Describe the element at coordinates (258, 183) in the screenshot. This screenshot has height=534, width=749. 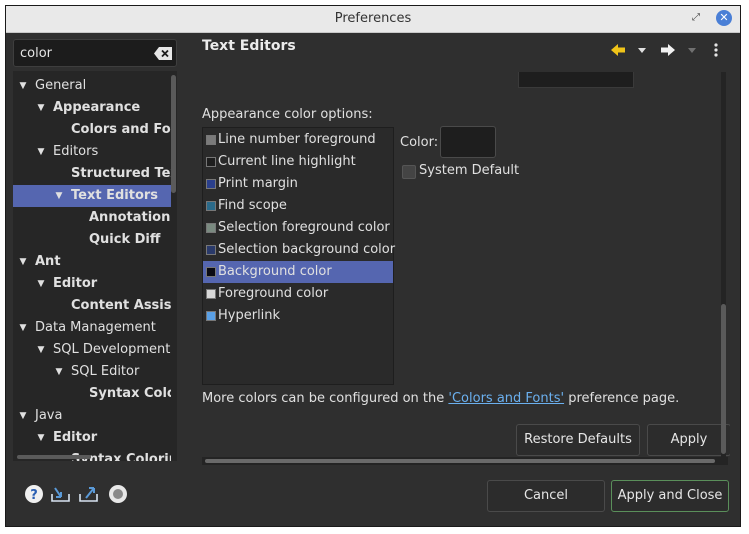
I see `color-option-label: Print margin` at that location.